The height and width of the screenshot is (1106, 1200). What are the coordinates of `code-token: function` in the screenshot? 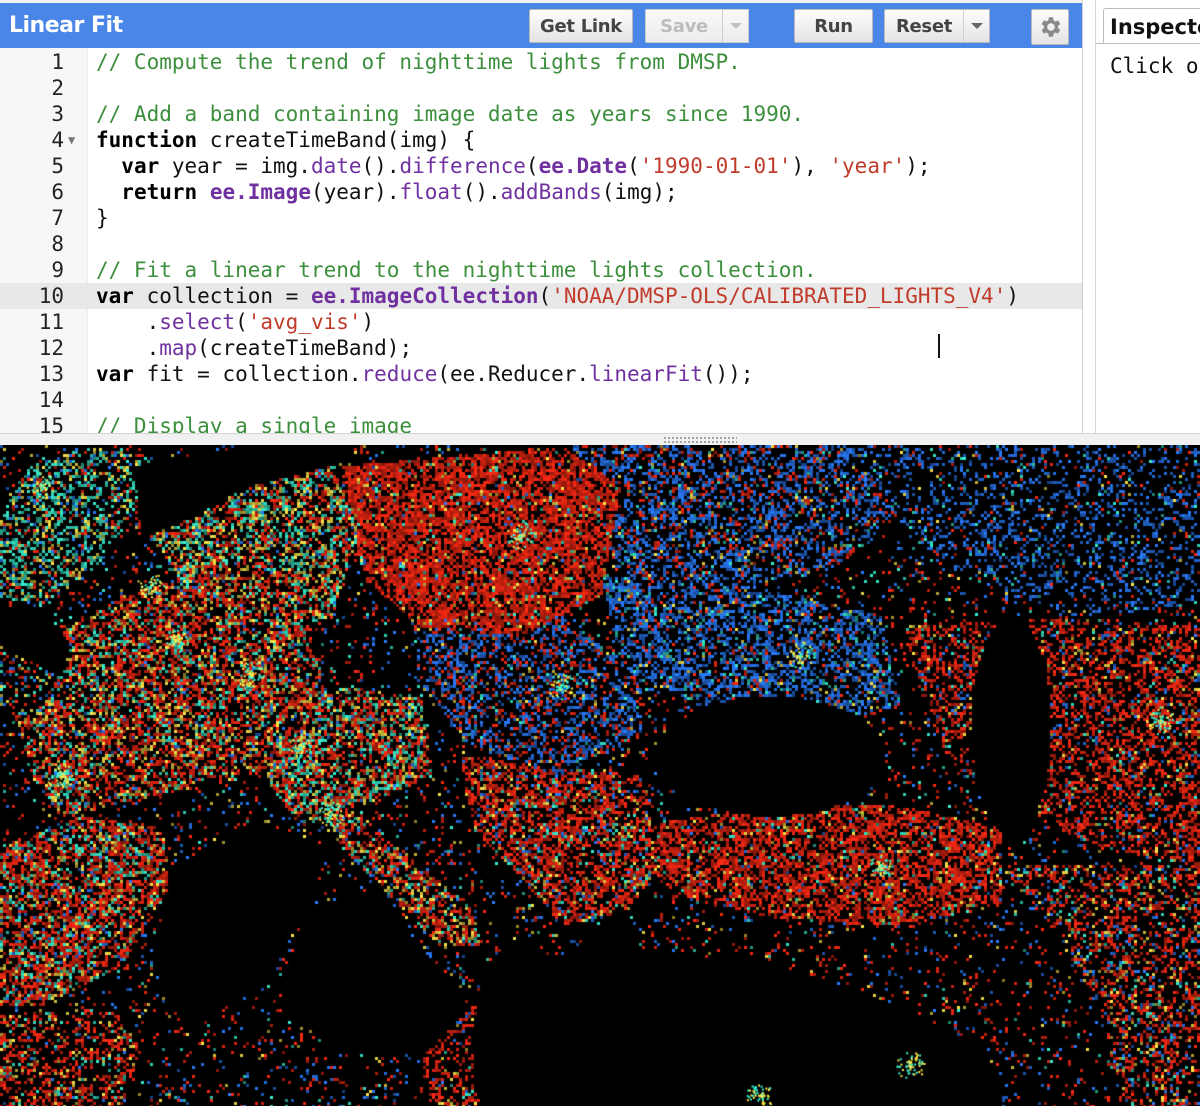 It's located at (147, 140).